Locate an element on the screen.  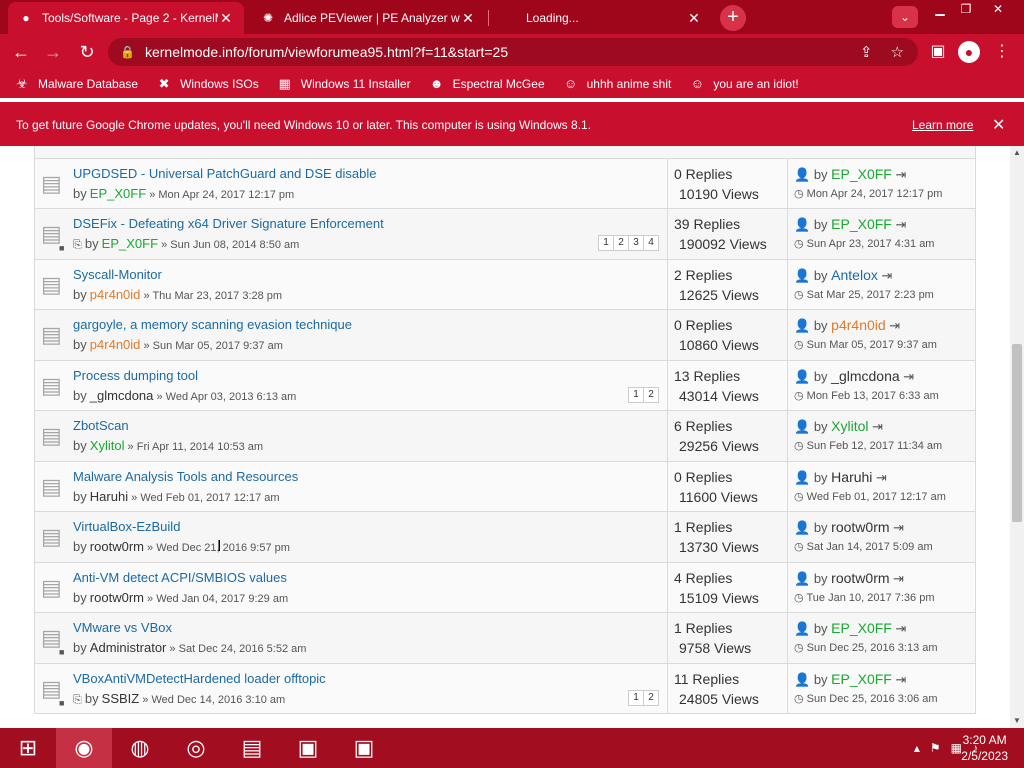
bookmark-windows-11-installer: ▦ Windows 11 Installer is located at coordinates (344, 84).